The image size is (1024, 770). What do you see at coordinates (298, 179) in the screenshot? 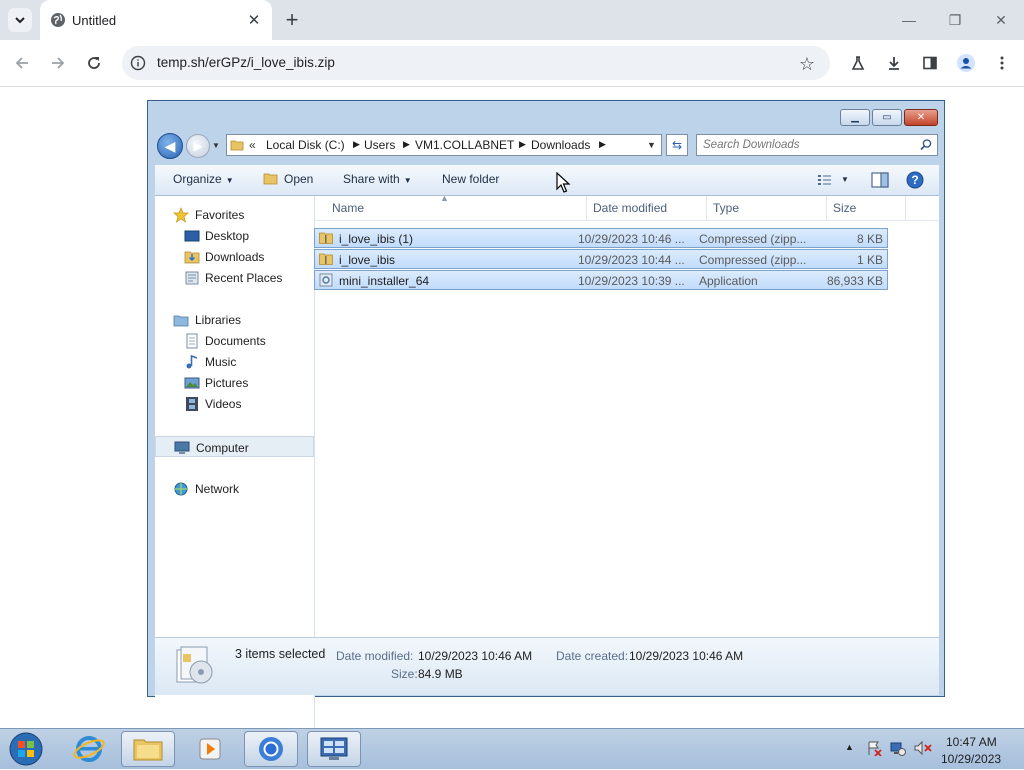
I see `open-button: Open` at bounding box center [298, 179].